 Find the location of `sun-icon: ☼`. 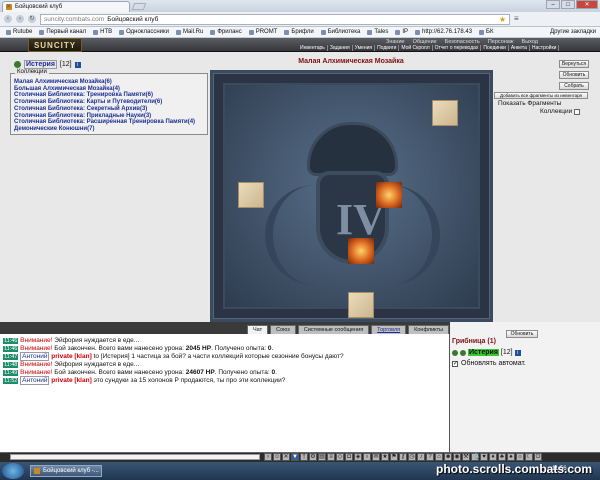

sun-icon: ☼ is located at coordinates (520, 457).